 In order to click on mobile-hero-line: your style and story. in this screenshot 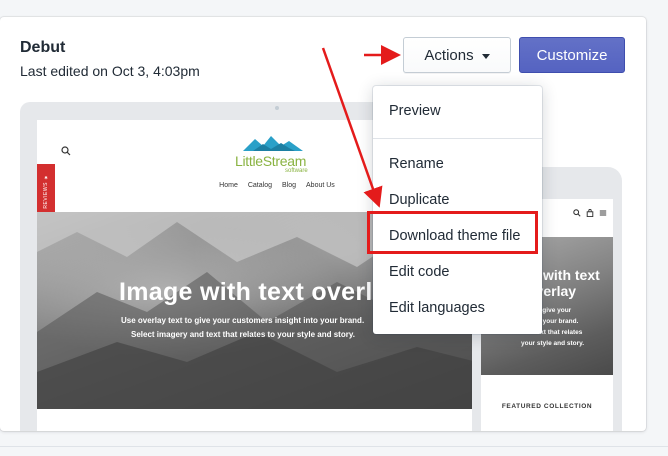, I will do `click(553, 343)`.